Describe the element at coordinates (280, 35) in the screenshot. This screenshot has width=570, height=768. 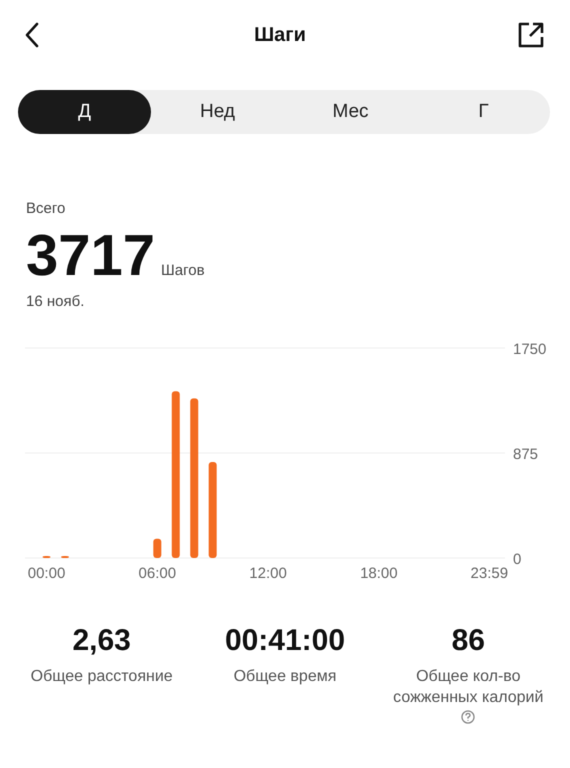
I see `page-title: Шаги` at that location.